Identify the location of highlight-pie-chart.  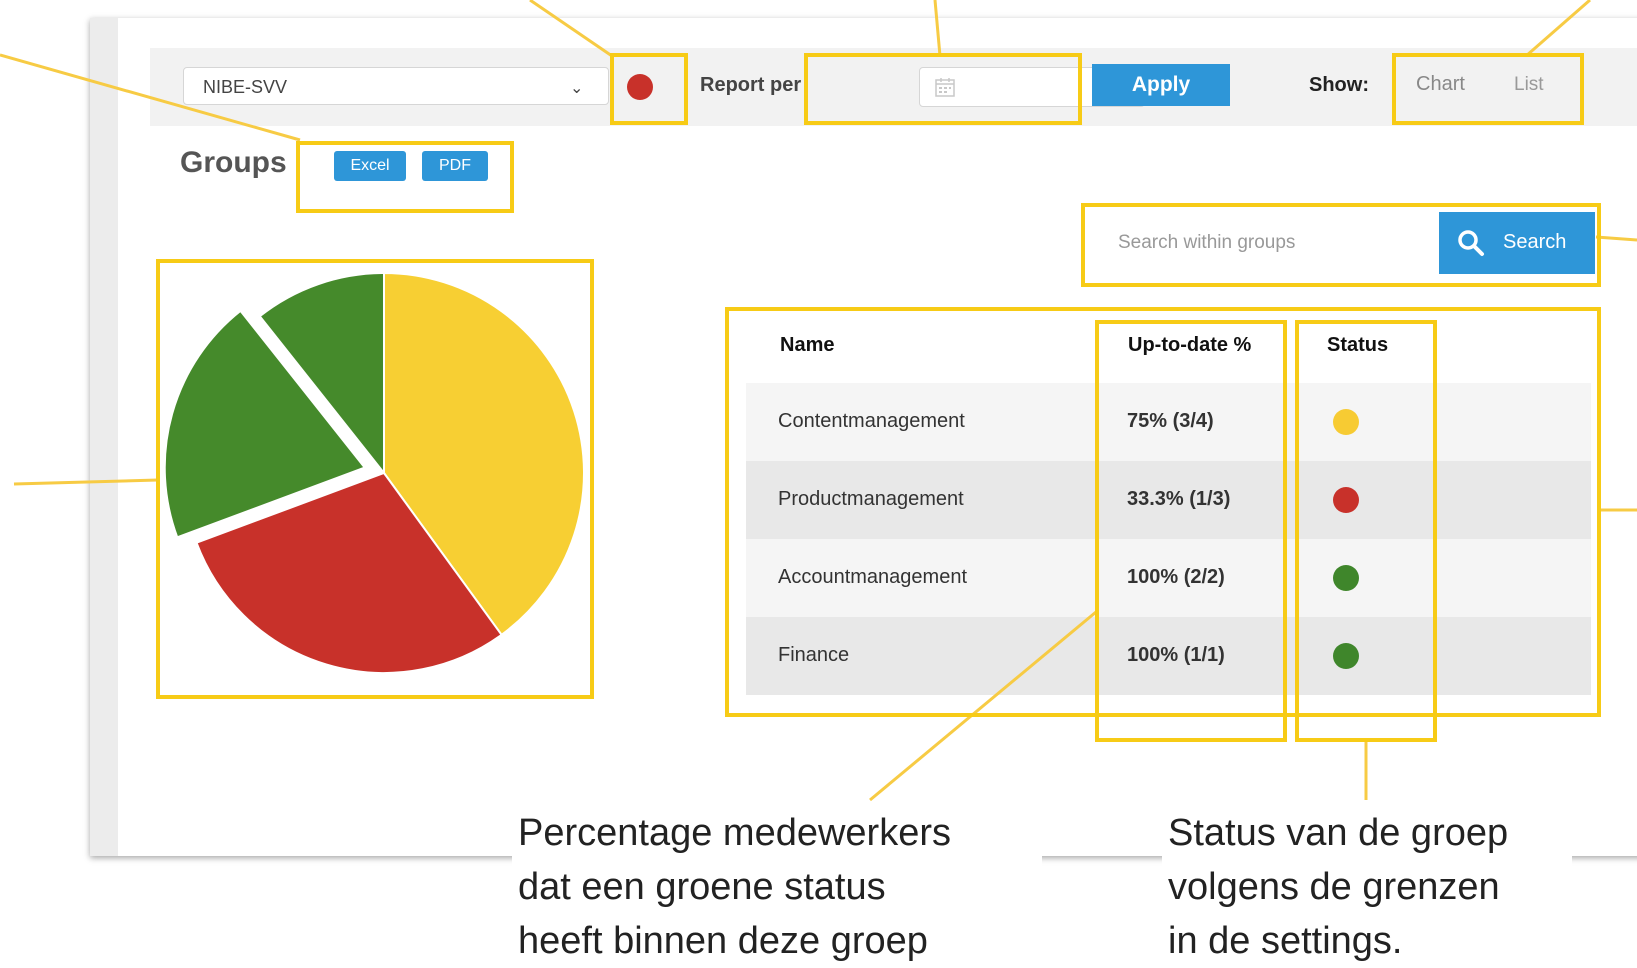
(375, 479).